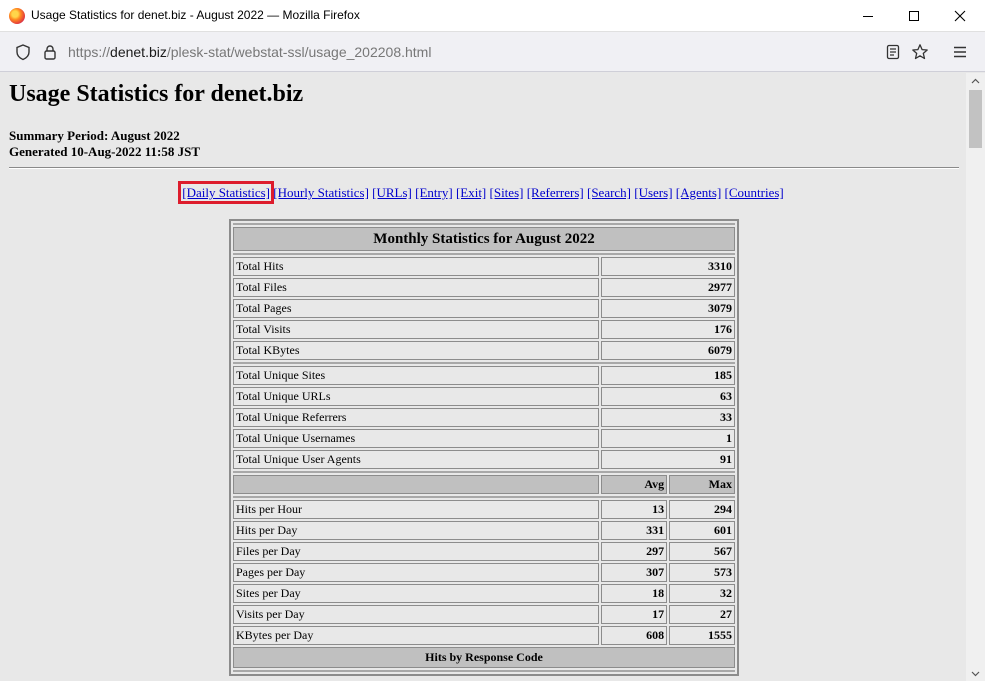  I want to click on link-sites: [Sites], so click(507, 192).